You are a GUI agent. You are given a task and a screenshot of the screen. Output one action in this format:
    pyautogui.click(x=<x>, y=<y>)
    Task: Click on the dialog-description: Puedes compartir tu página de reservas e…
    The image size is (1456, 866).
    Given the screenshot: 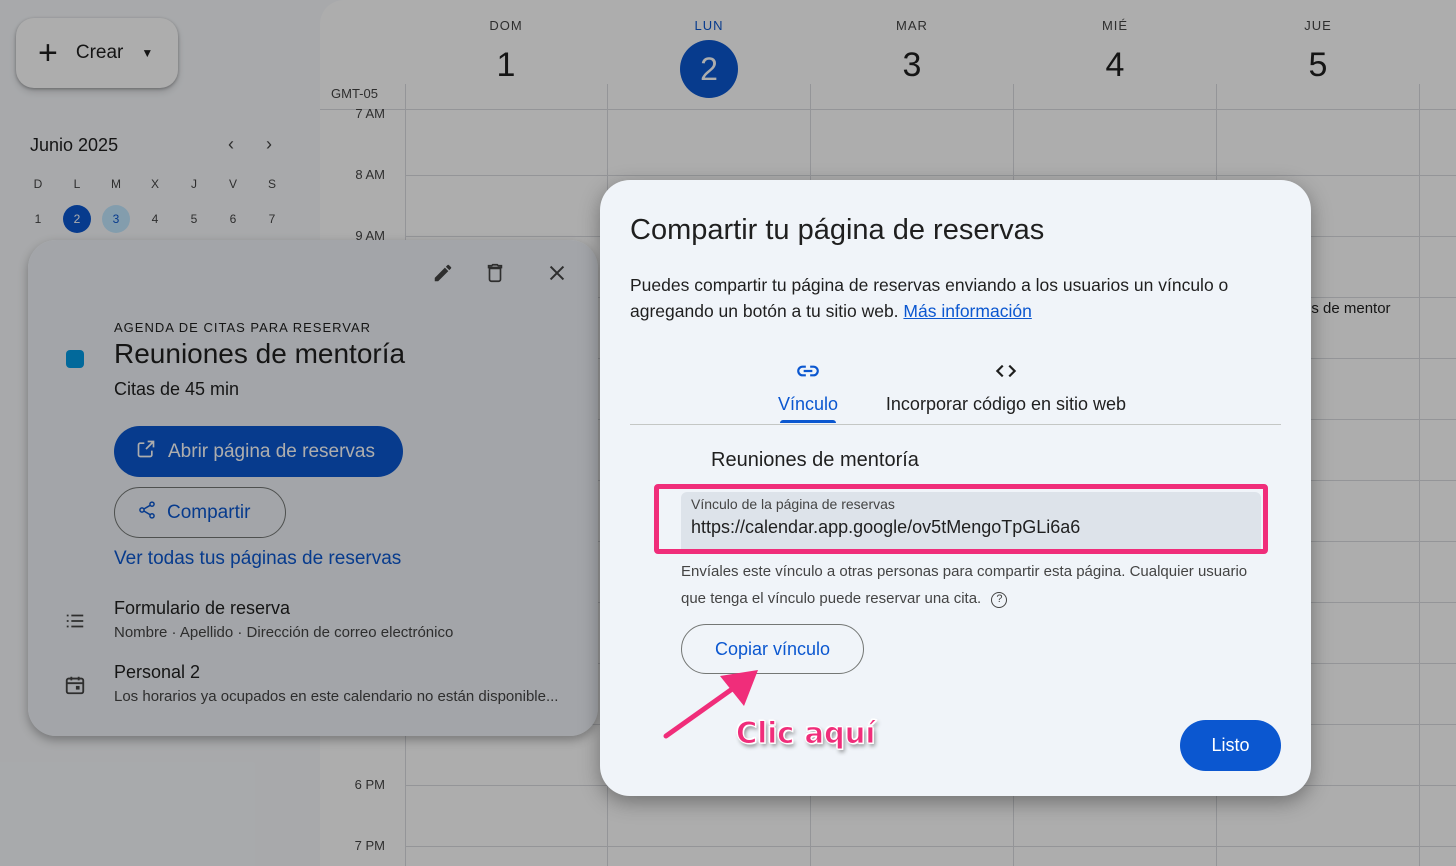 What is the action you would take?
    pyautogui.click(x=950, y=298)
    